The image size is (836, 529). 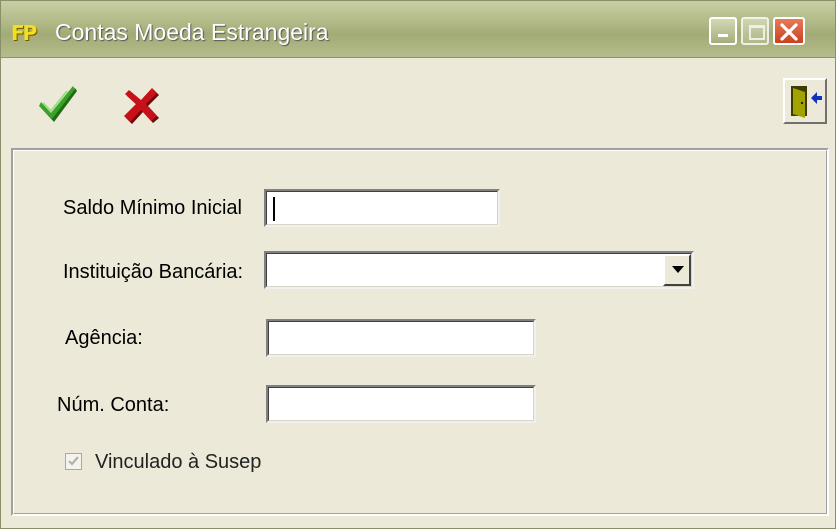 What do you see at coordinates (274, 209) in the screenshot?
I see `text-caret` at bounding box center [274, 209].